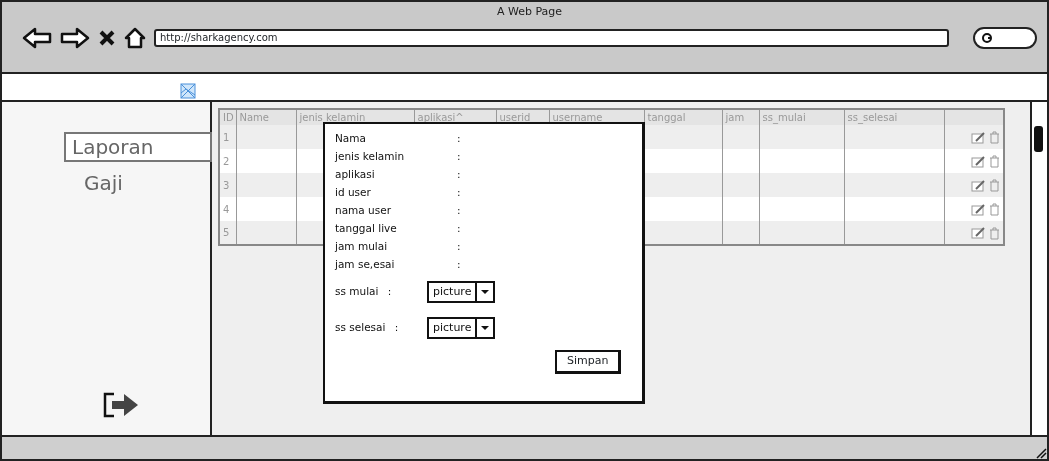 Image resolution: width=1049 pixels, height=461 pixels. What do you see at coordinates (529, 12) in the screenshot?
I see `window-title: A Web Page` at bounding box center [529, 12].